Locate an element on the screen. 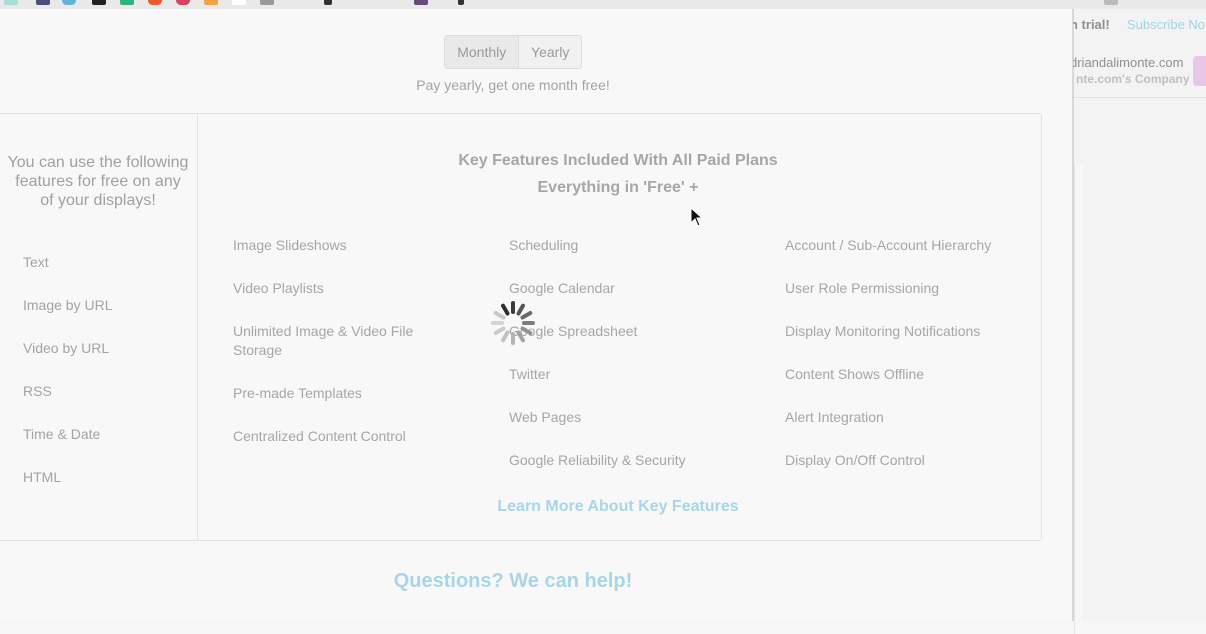 Image resolution: width=1206 pixels, height=634 pixels. list-item: Video Playlists is located at coordinates (278, 288).